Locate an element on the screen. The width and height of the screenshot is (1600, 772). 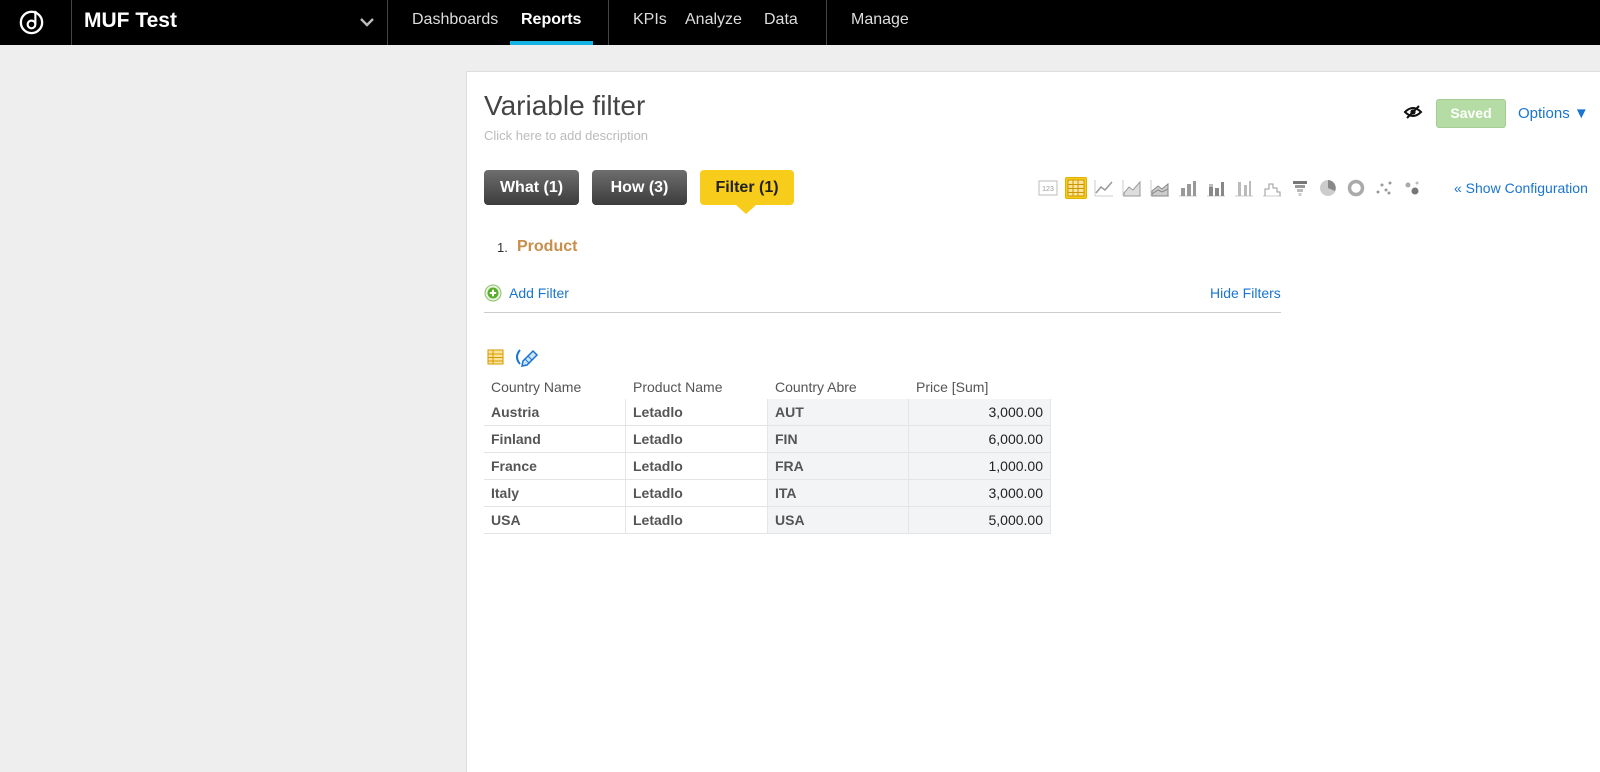
project-name: MUF Test is located at coordinates (130, 21).